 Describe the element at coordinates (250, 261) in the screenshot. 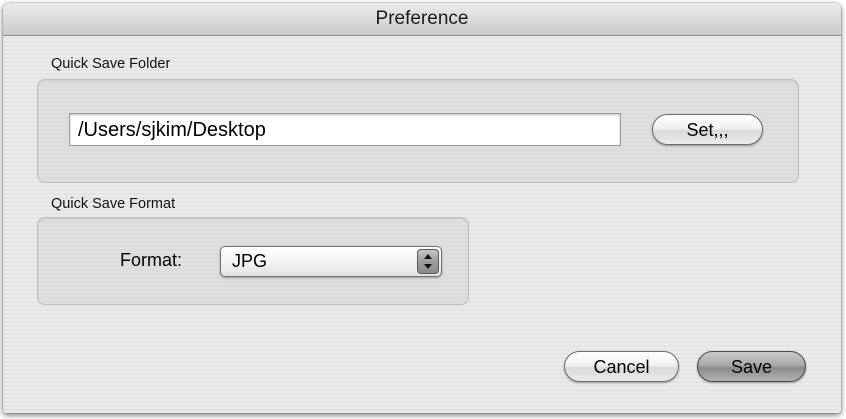

I see `format-select-value: JPG` at that location.